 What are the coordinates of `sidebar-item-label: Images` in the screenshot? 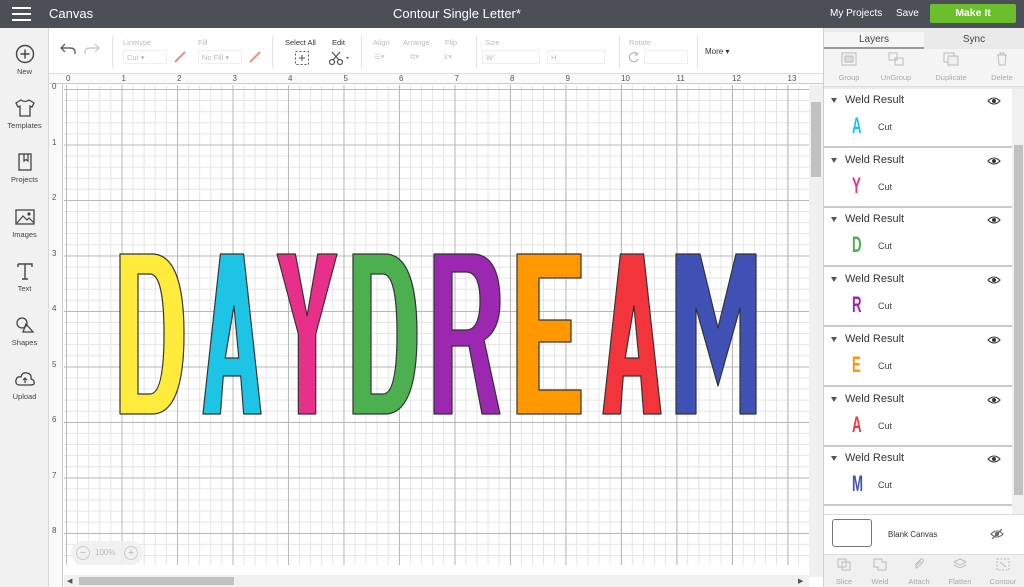 It's located at (24, 234).